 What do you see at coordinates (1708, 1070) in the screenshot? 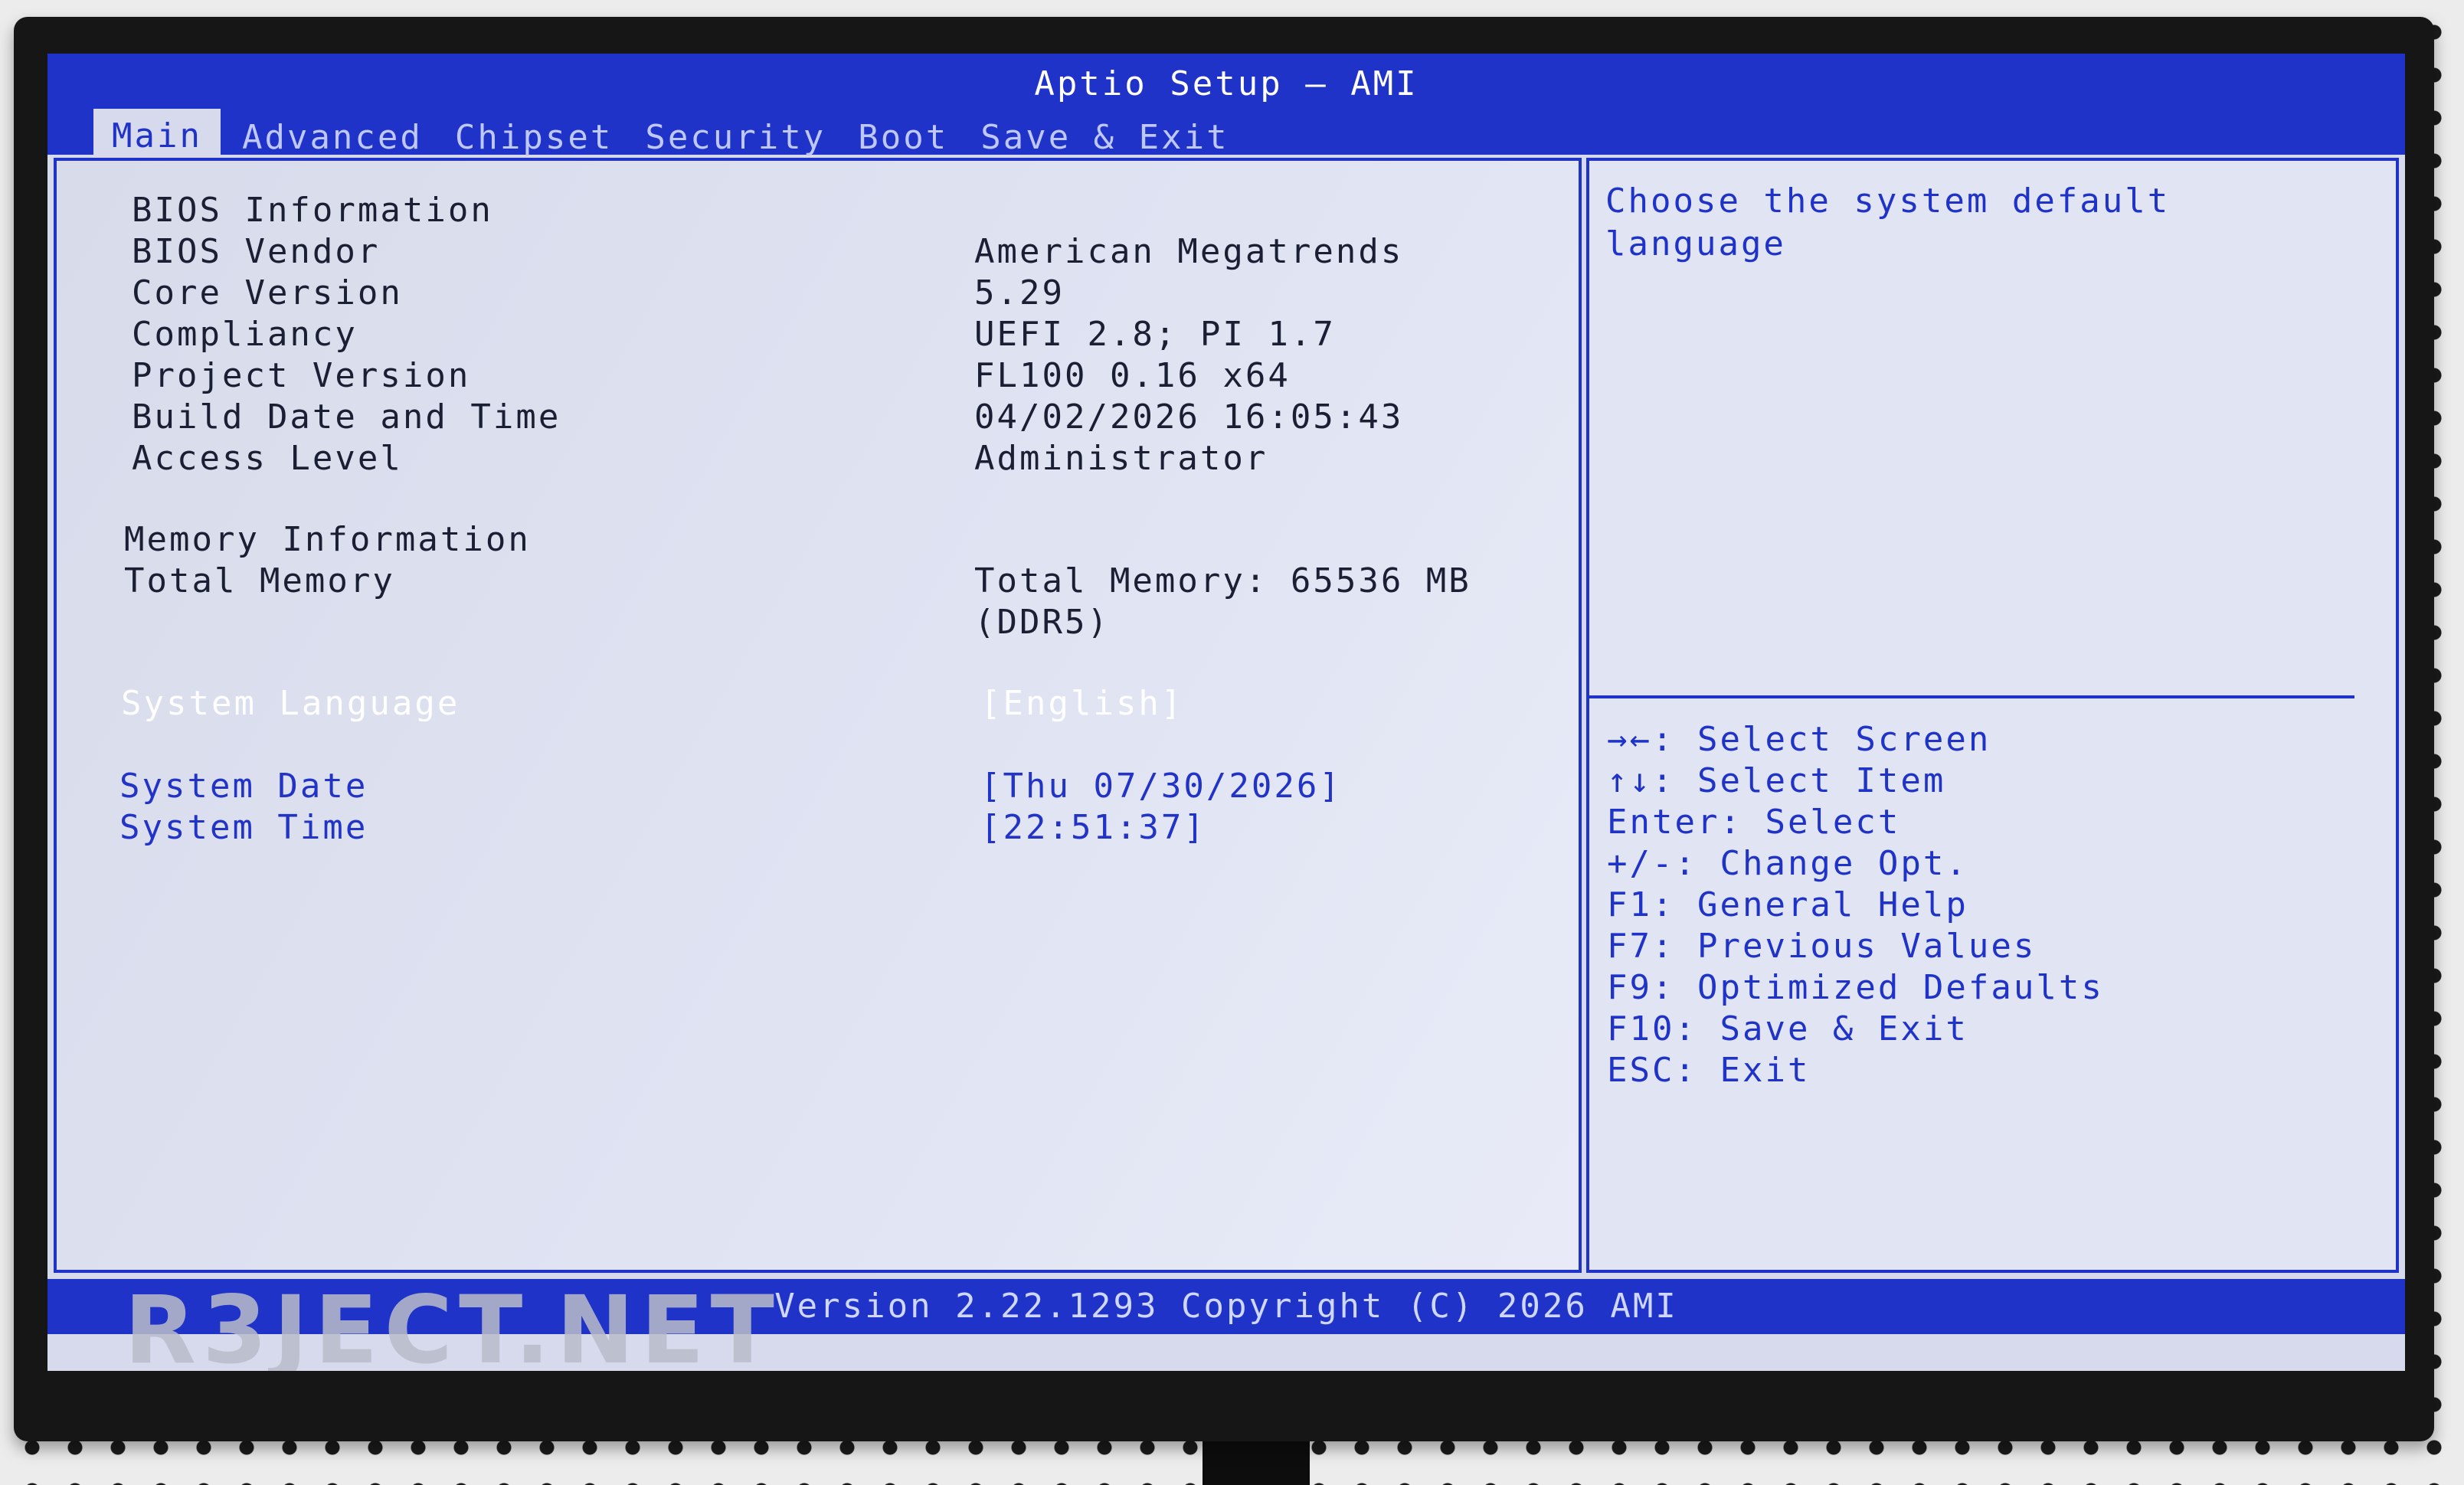
I see `key-help-esc: ESC: Exit` at bounding box center [1708, 1070].